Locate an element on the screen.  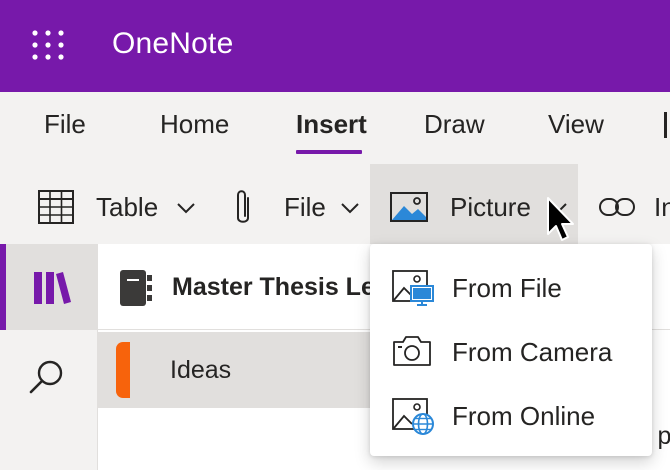
section-color-tab is located at coordinates (123, 370).